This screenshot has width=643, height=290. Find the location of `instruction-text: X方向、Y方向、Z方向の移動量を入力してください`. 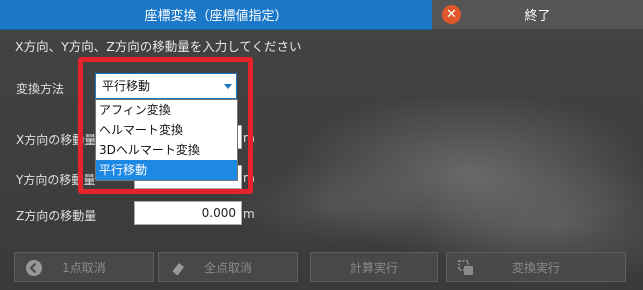

instruction-text: X方向、Y方向、Z方向の移動量を入力してください is located at coordinates (158, 46).